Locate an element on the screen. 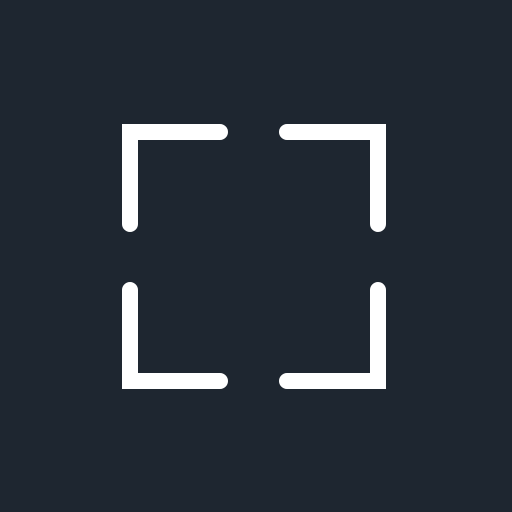 This screenshot has height=512, width=512. corner-bottom-right is located at coordinates (332, 335).